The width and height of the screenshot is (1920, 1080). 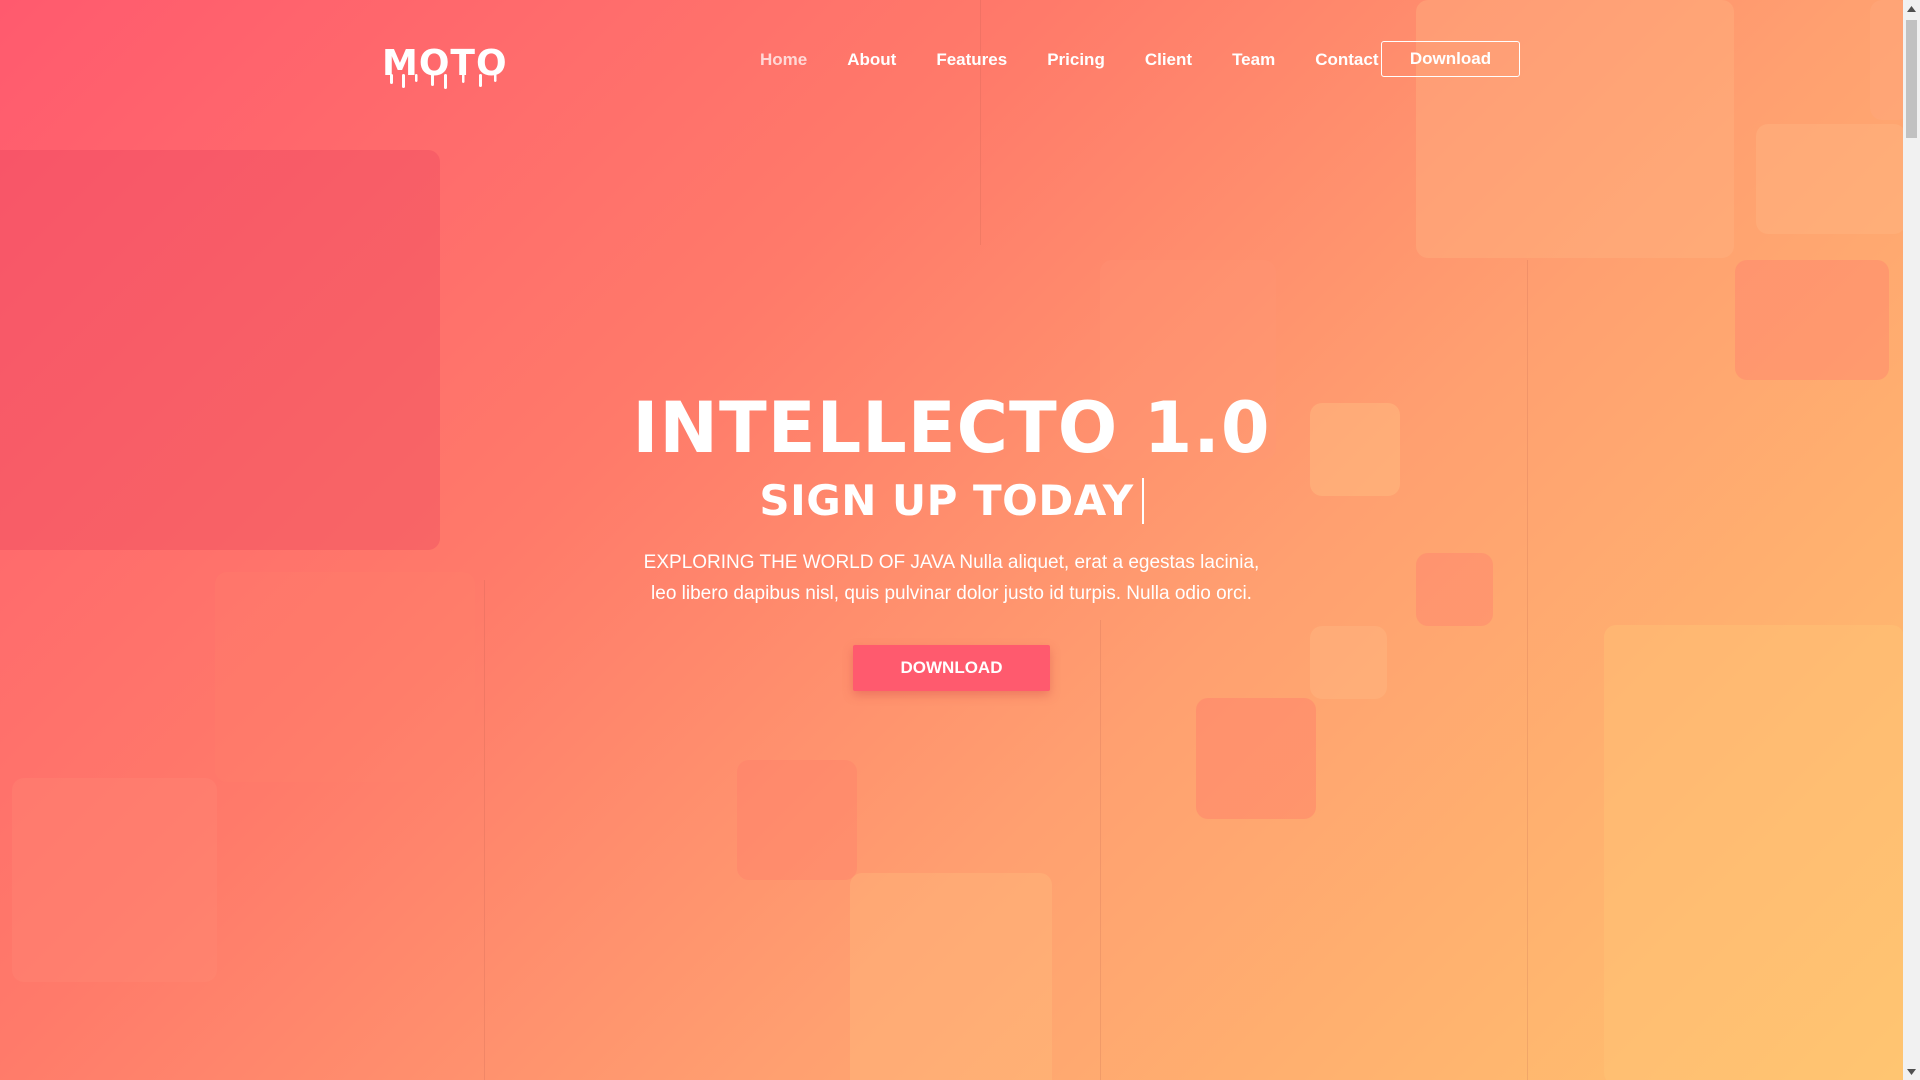 What do you see at coordinates (951, 428) in the screenshot?
I see `hero-title: INTELLECTO 1.0` at bounding box center [951, 428].